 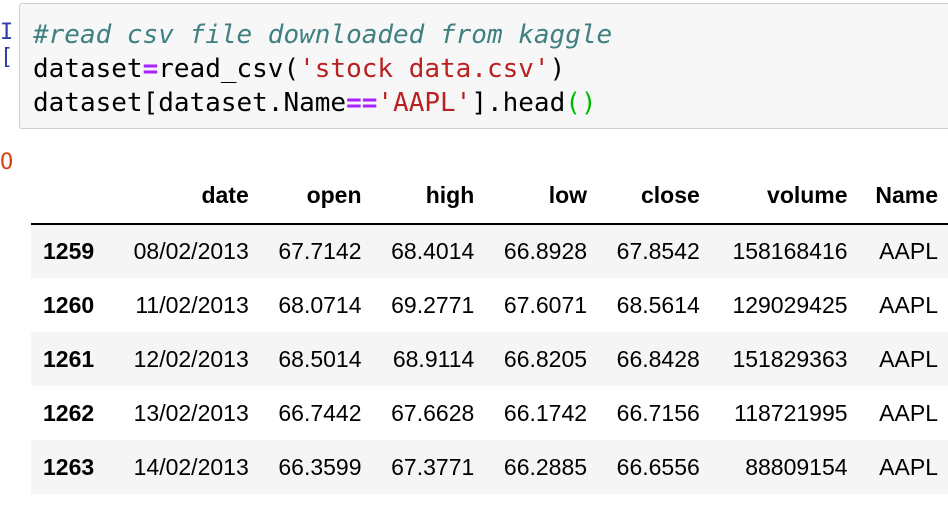 What do you see at coordinates (658, 412) in the screenshot?
I see `cell-close: 66.7156` at bounding box center [658, 412].